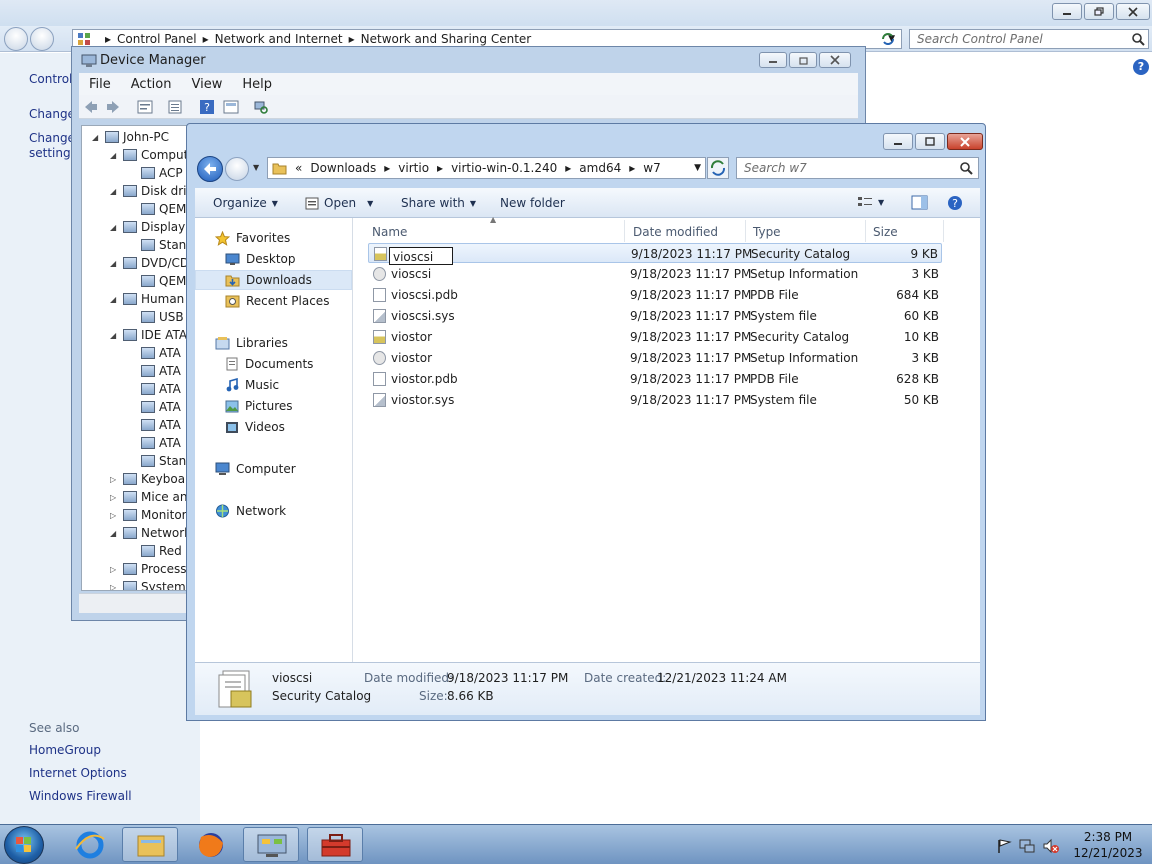 This screenshot has height=865, width=1152. I want to click on taskbar-internet-explorer, so click(90, 844).